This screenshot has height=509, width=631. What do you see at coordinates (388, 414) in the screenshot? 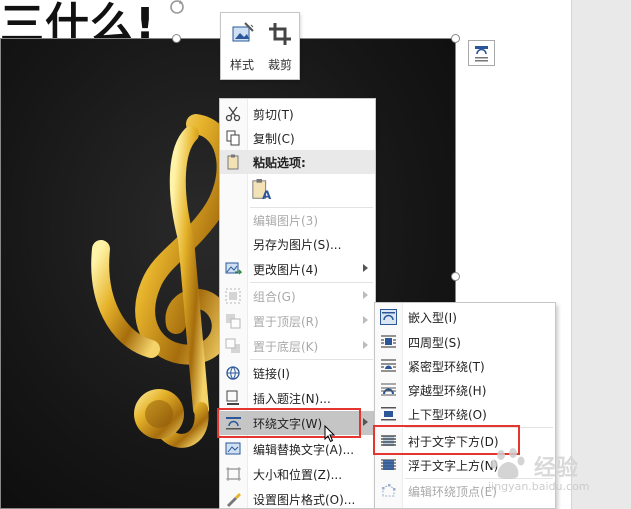
I see `wrap-top-bottom-icon` at bounding box center [388, 414].